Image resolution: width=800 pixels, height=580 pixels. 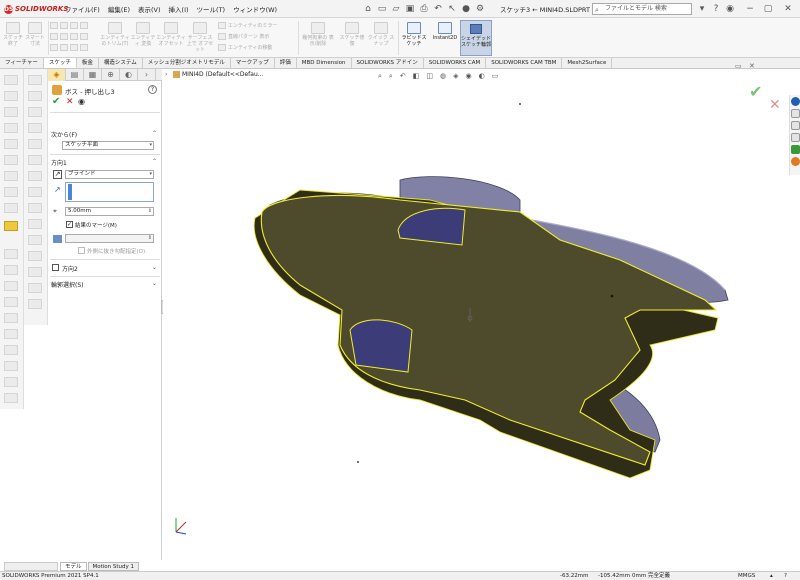 I want to click on status-up-arrow-icon: ▴, so click(x=771, y=576).